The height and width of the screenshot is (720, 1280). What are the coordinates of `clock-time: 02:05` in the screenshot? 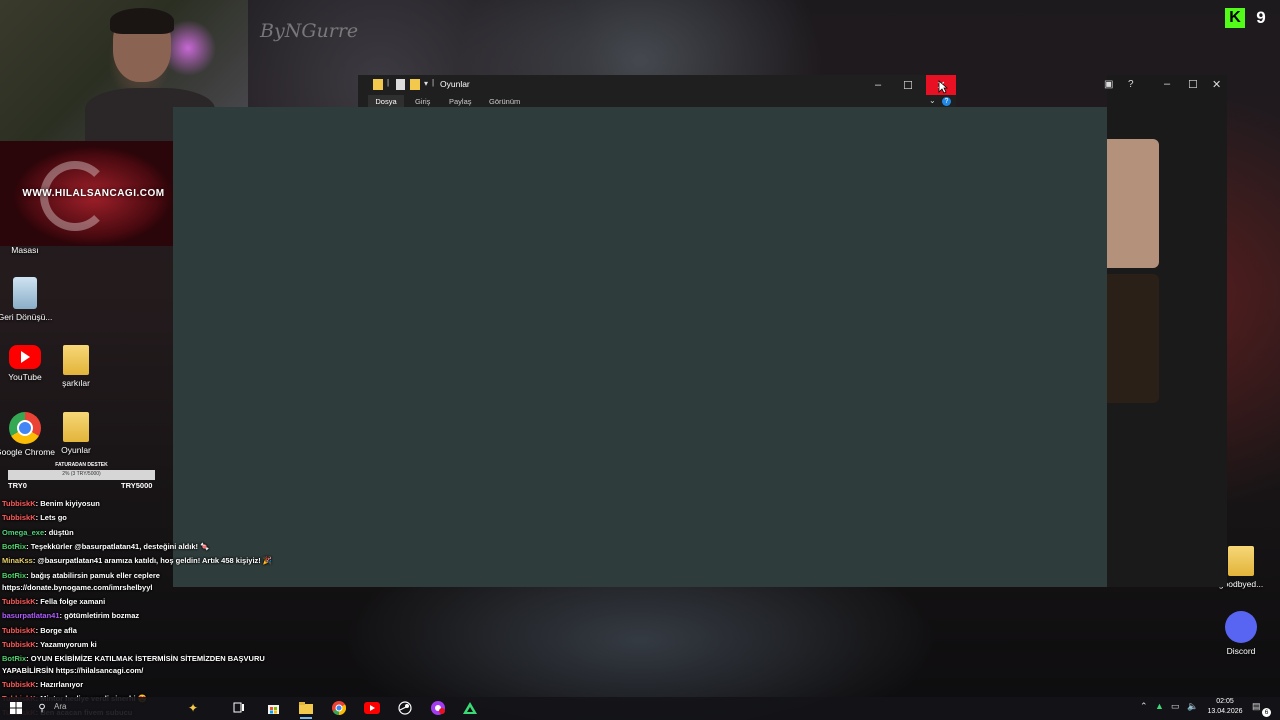 It's located at (1225, 701).